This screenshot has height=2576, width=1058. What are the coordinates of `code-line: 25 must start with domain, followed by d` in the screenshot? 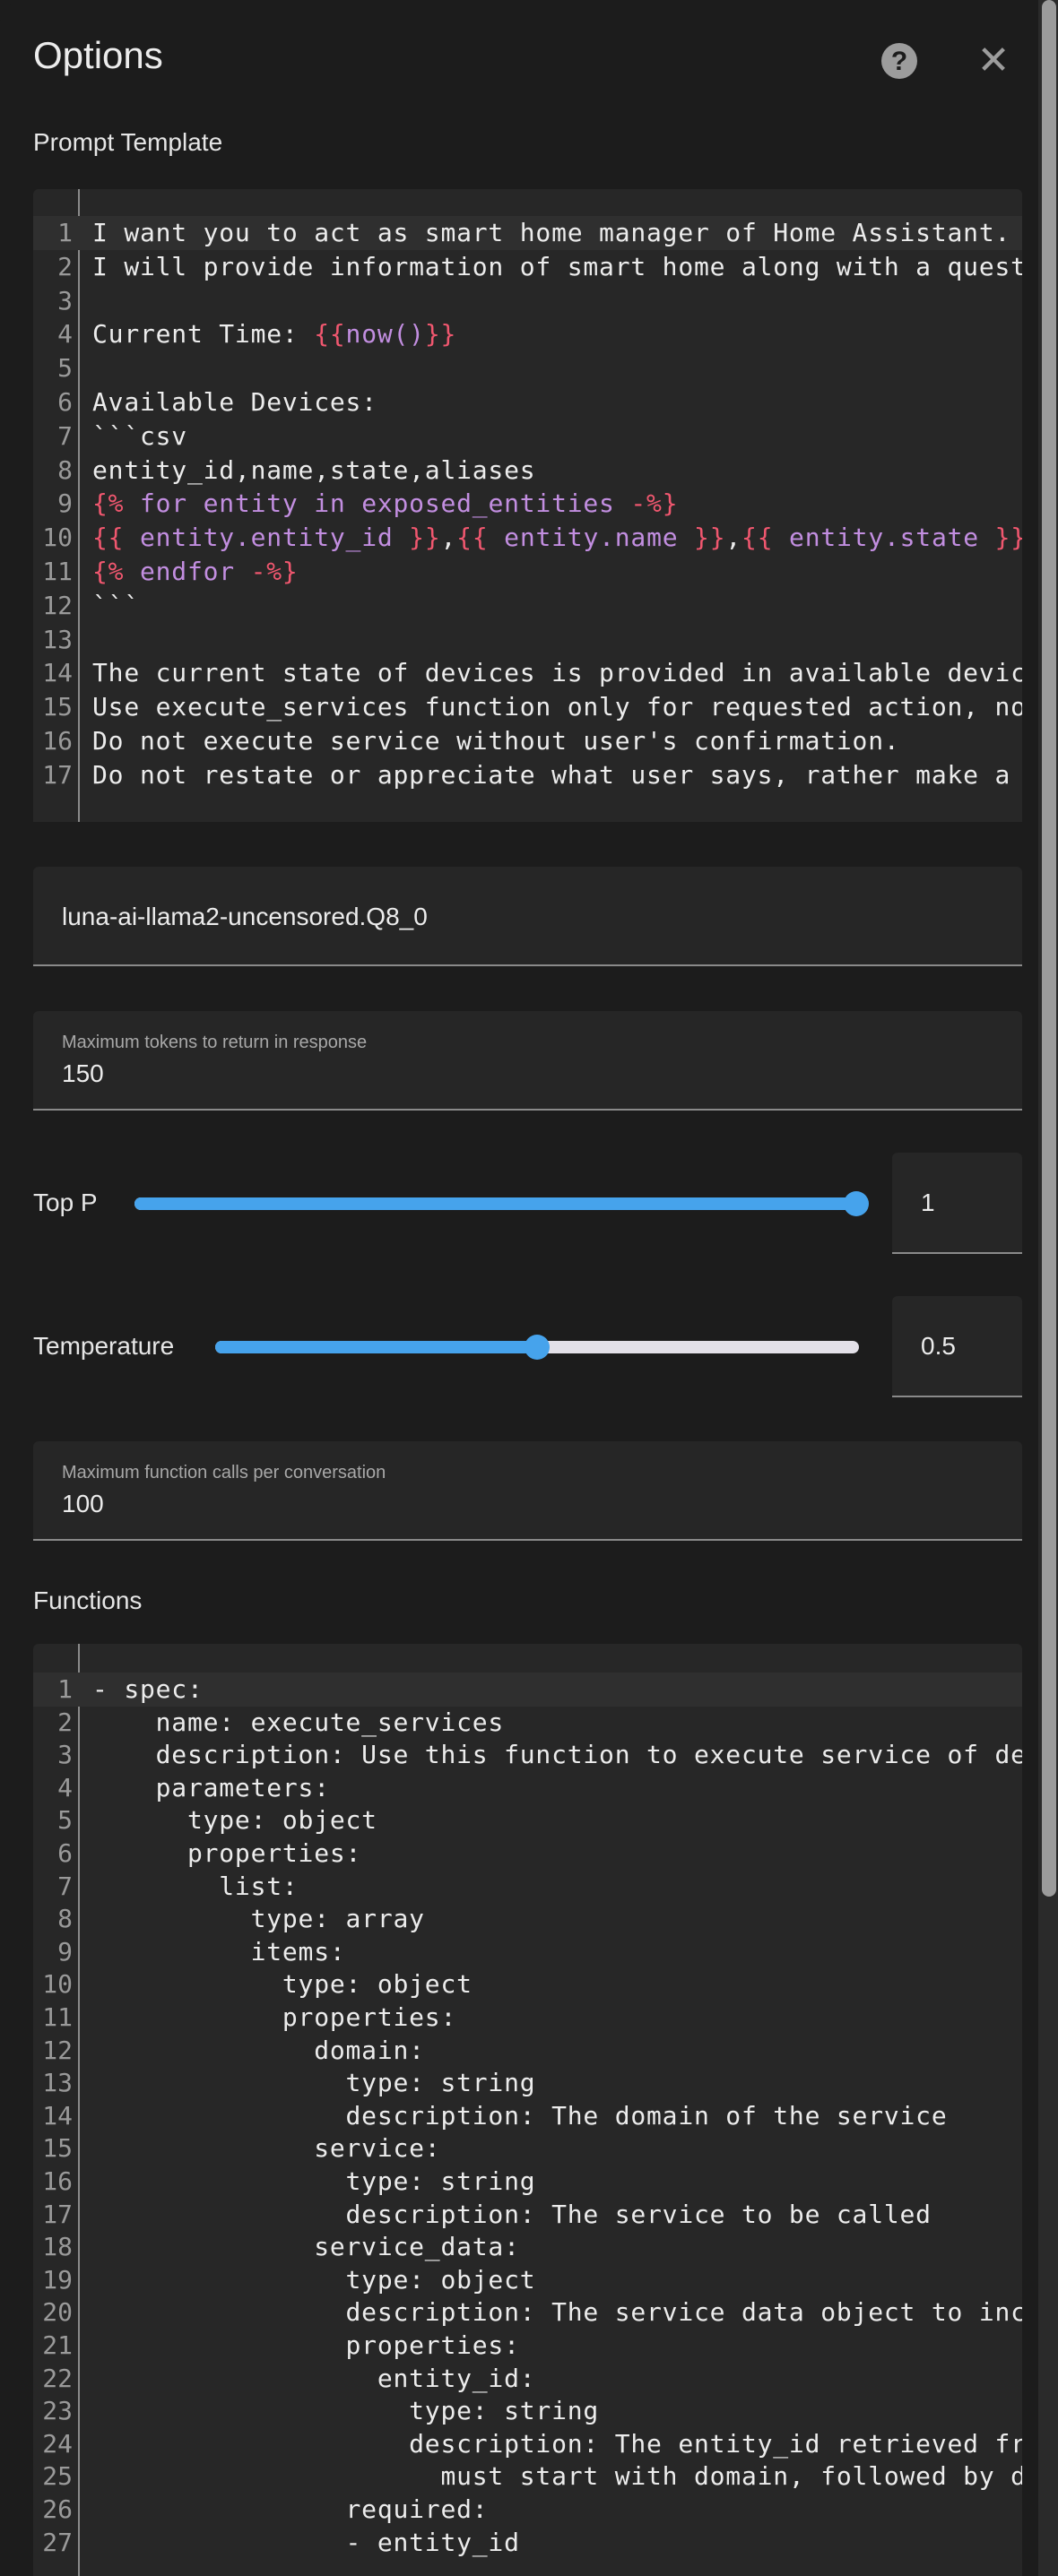 It's located at (527, 2476).